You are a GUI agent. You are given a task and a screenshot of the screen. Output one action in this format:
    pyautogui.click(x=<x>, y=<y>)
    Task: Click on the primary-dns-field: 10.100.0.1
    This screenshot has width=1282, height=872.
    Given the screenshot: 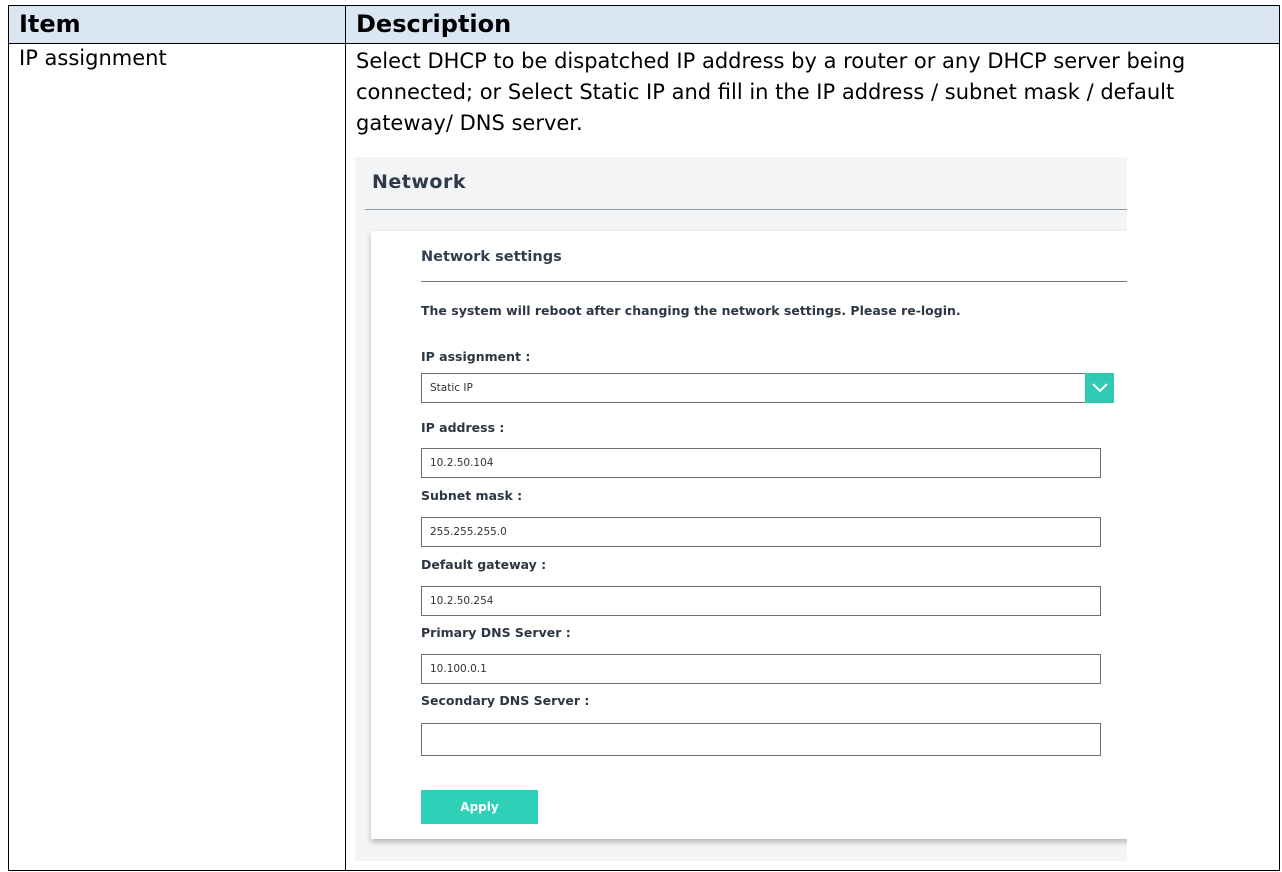 What is the action you would take?
    pyautogui.click(x=761, y=669)
    